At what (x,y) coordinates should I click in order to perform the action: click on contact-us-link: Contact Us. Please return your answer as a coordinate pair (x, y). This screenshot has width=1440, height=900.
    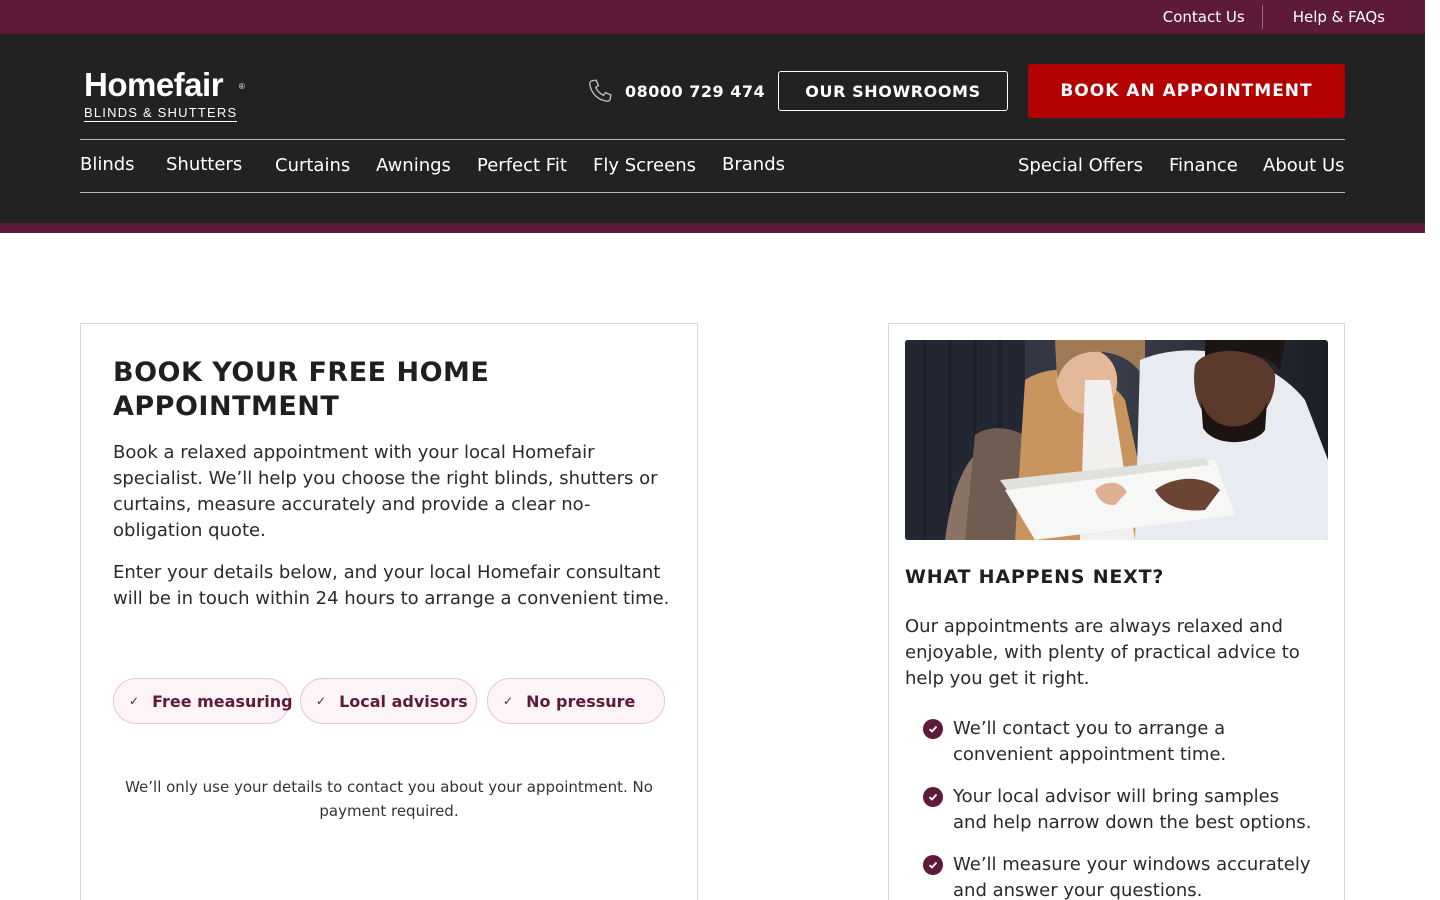
    Looking at the image, I should click on (1204, 17).